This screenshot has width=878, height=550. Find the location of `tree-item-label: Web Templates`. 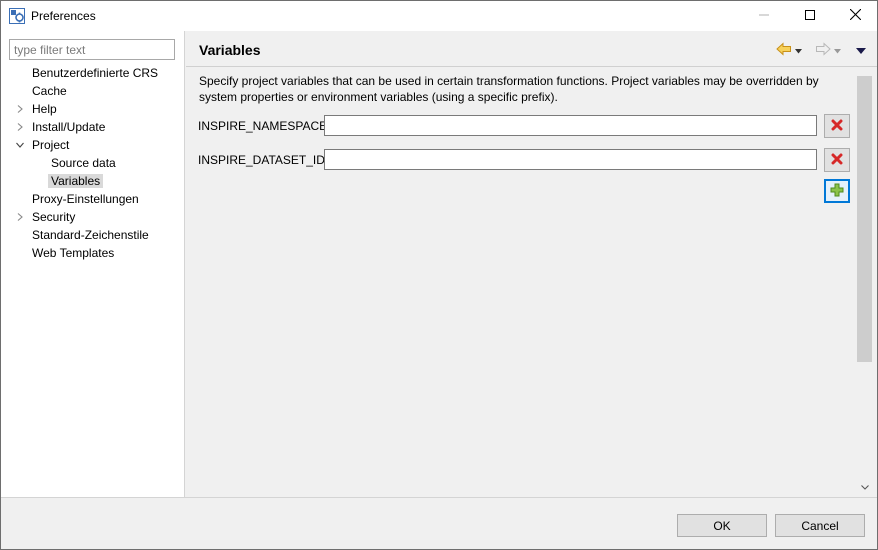

tree-item-label: Web Templates is located at coordinates (73, 253).